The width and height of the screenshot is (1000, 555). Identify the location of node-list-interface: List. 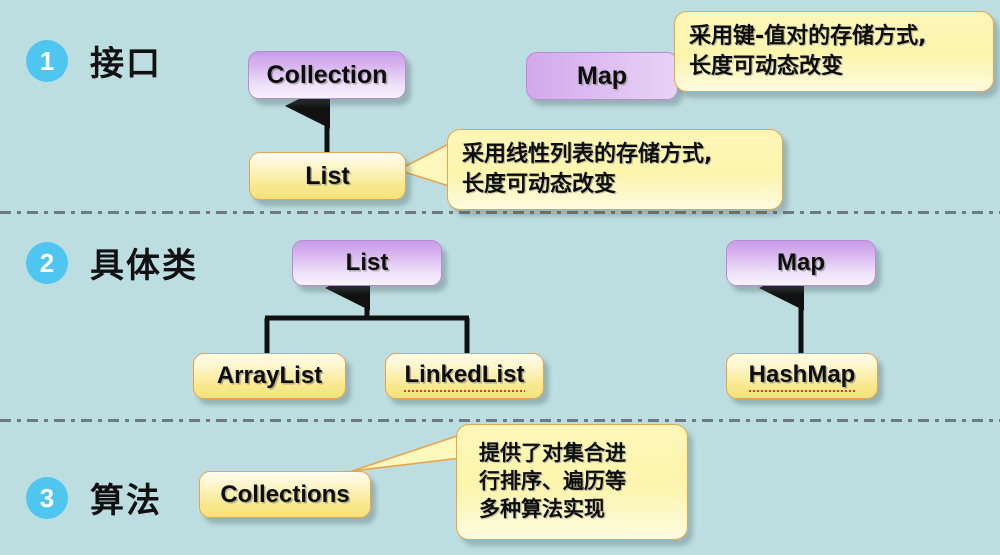
(327, 176).